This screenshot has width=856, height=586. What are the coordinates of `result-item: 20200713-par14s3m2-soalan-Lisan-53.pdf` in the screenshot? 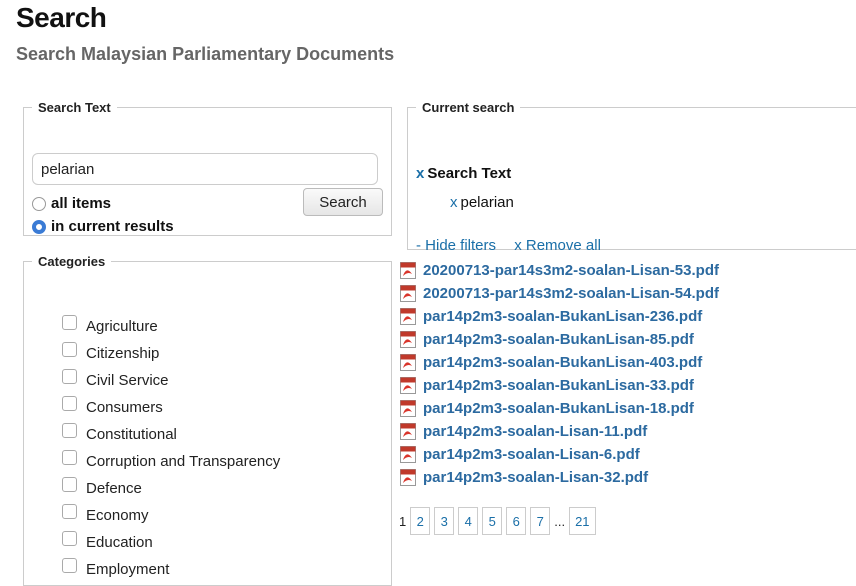 It's located at (559, 270).